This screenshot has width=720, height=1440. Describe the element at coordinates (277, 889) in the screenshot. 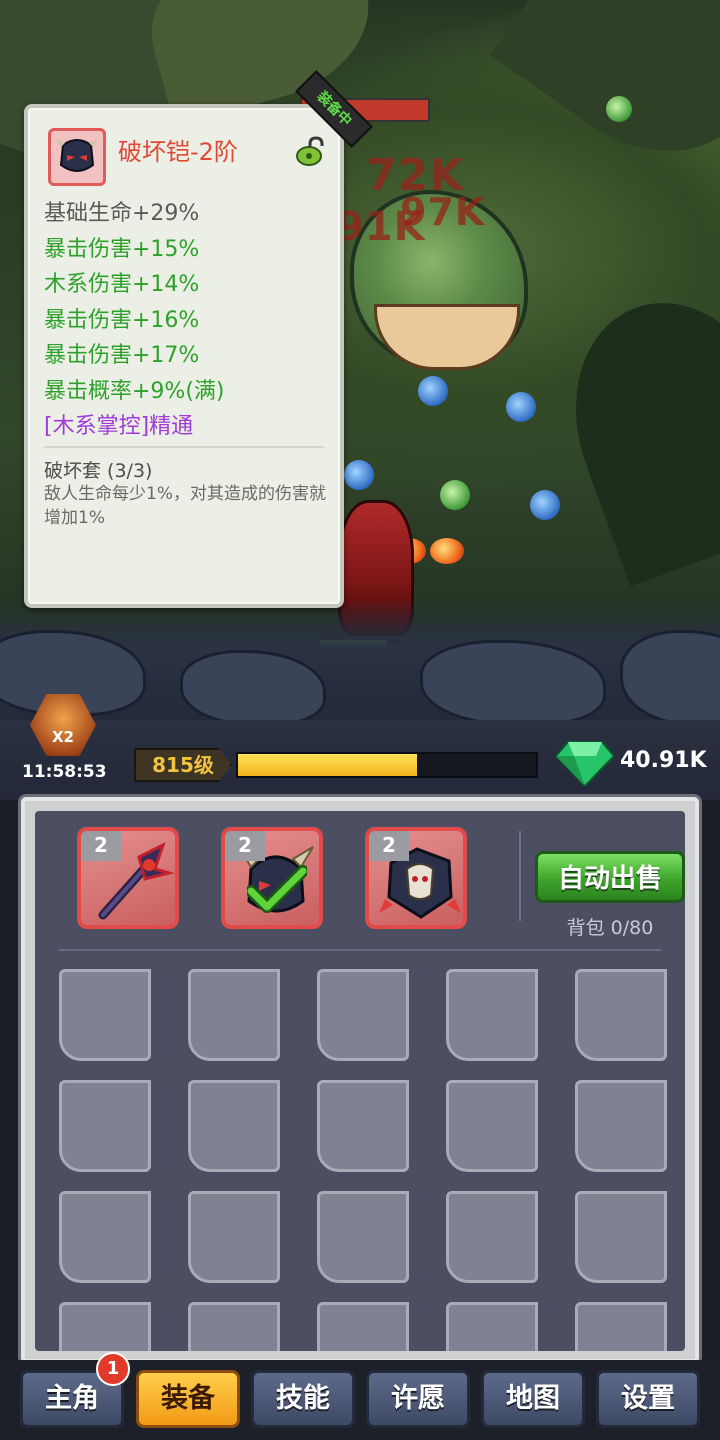

I see `checkmark-icon` at that location.